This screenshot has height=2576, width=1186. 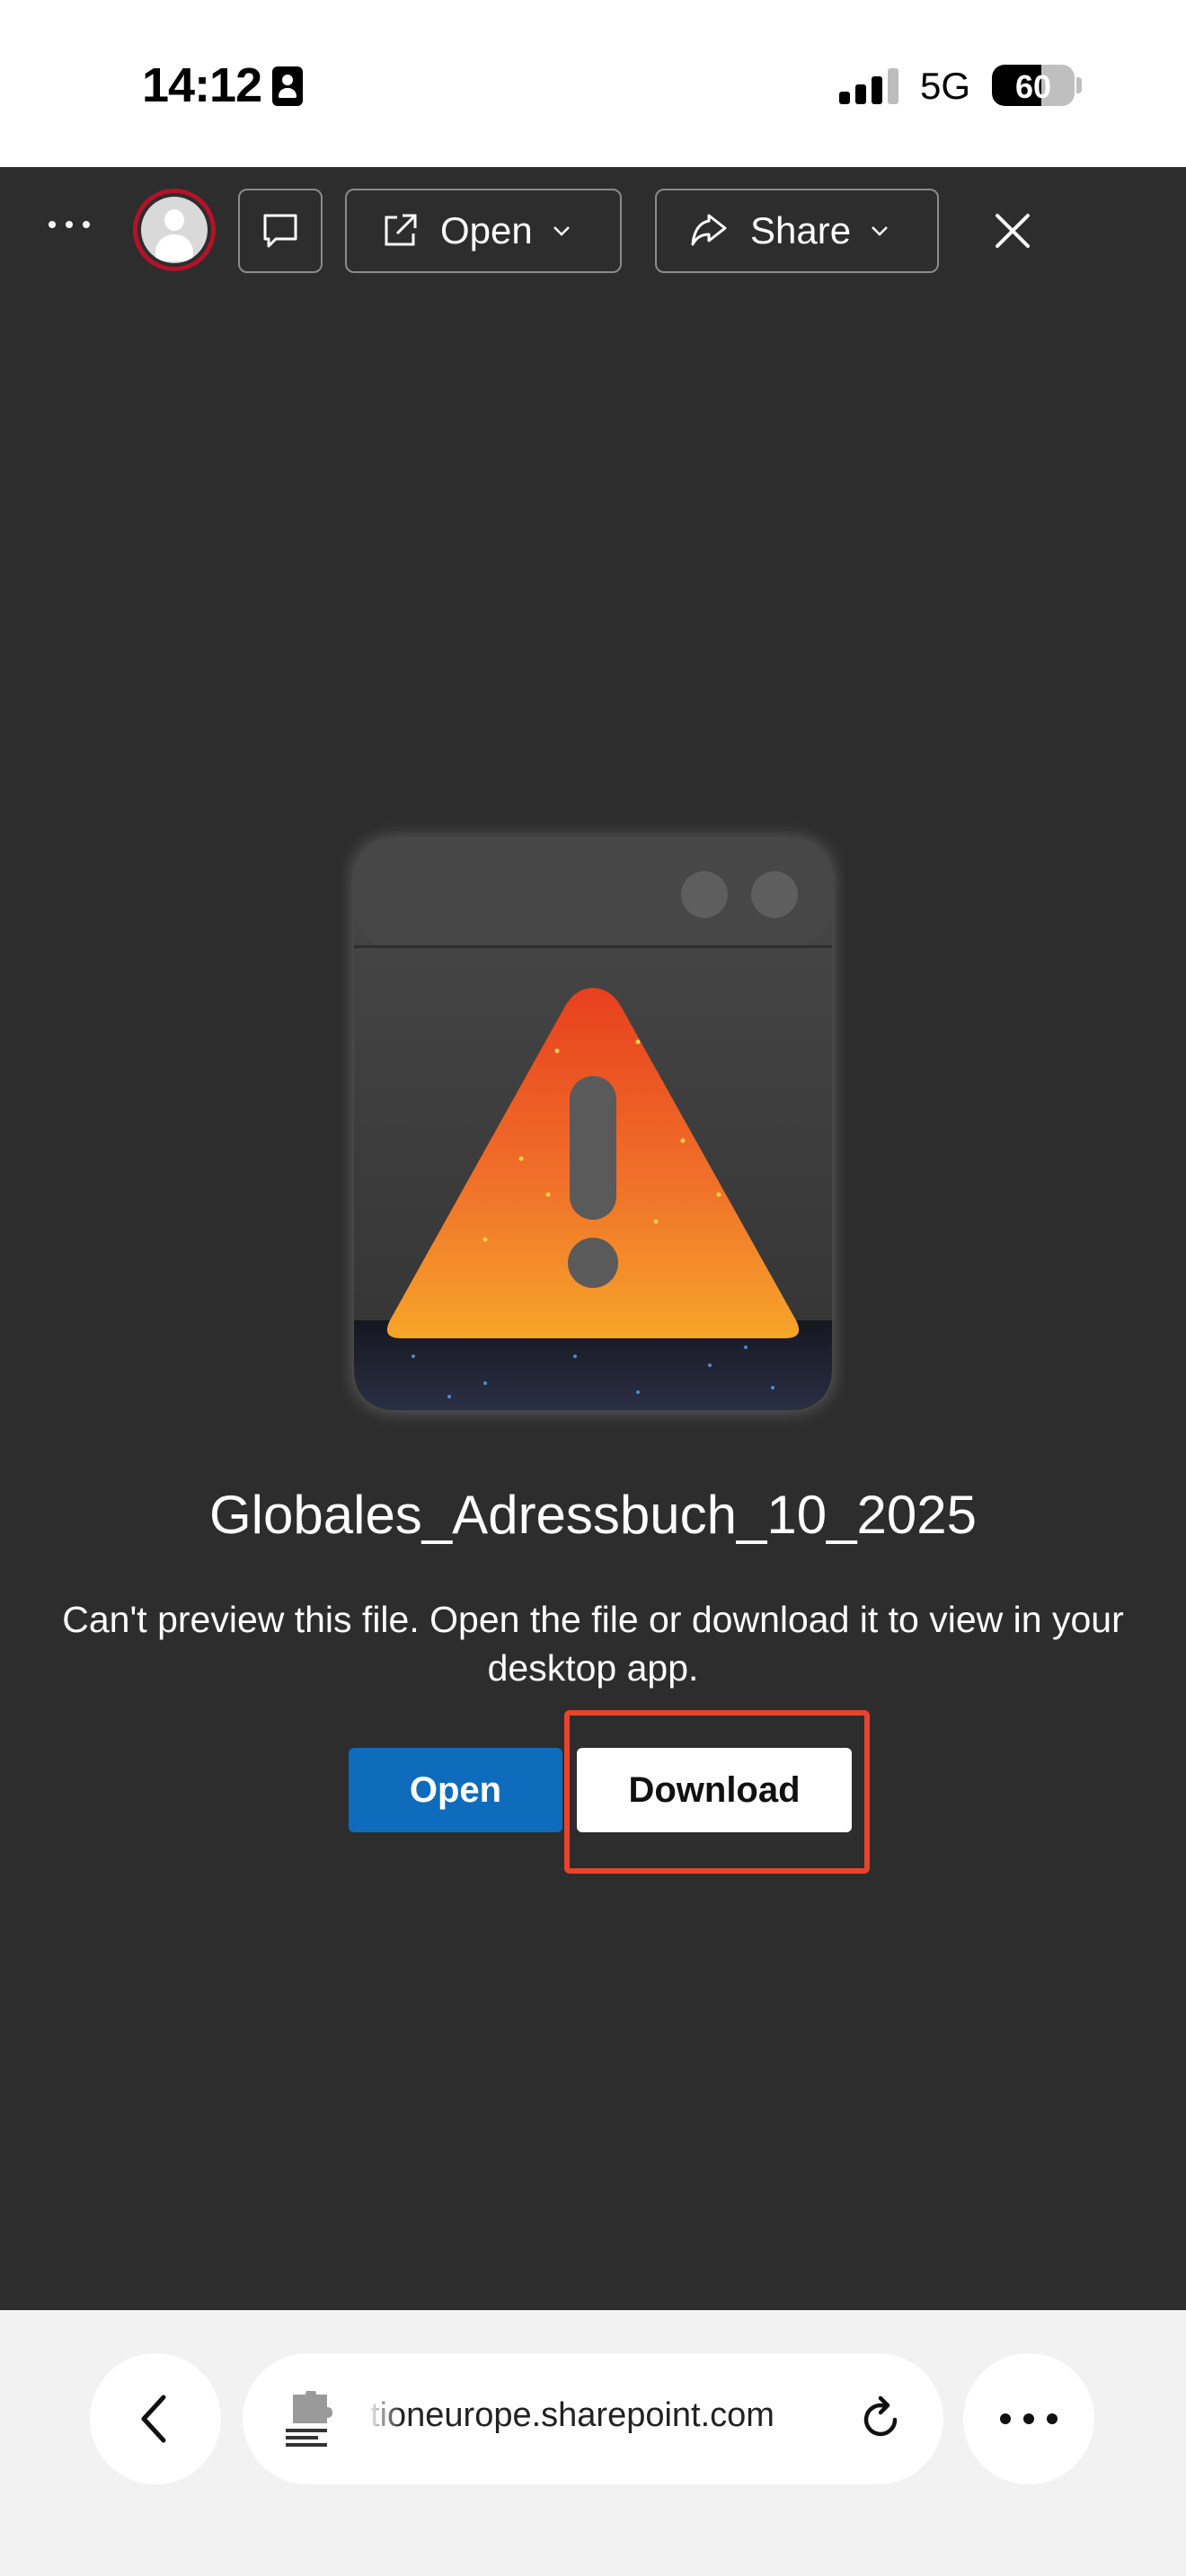 What do you see at coordinates (455, 1790) in the screenshot?
I see `open-file-button: Open` at bounding box center [455, 1790].